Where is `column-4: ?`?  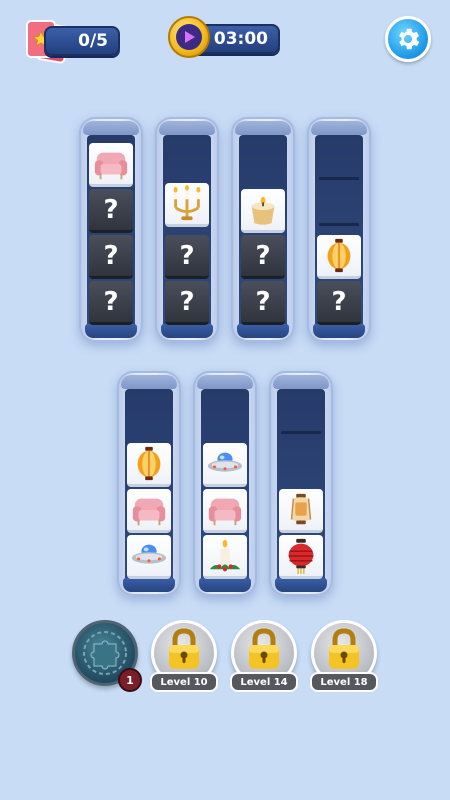
column-4: ? is located at coordinates (339, 229).